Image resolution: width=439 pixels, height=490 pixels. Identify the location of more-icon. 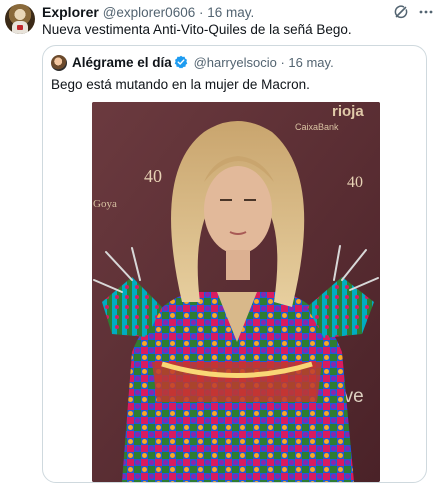
(426, 12).